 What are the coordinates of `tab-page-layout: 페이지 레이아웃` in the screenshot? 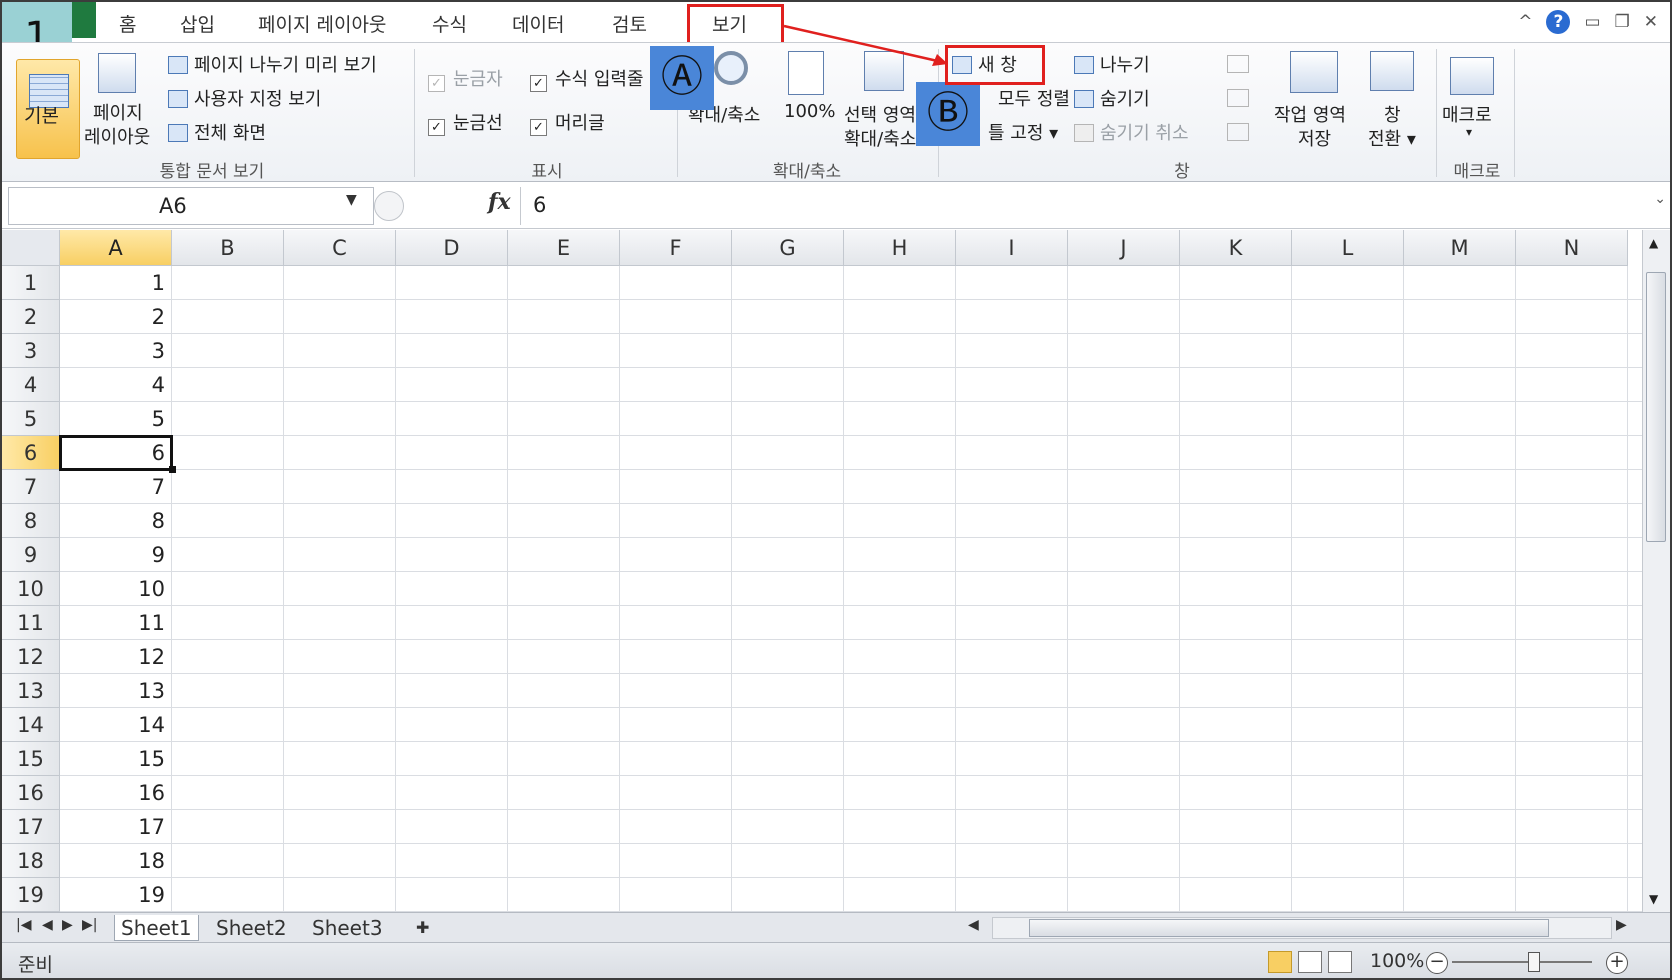 It's located at (322, 23).